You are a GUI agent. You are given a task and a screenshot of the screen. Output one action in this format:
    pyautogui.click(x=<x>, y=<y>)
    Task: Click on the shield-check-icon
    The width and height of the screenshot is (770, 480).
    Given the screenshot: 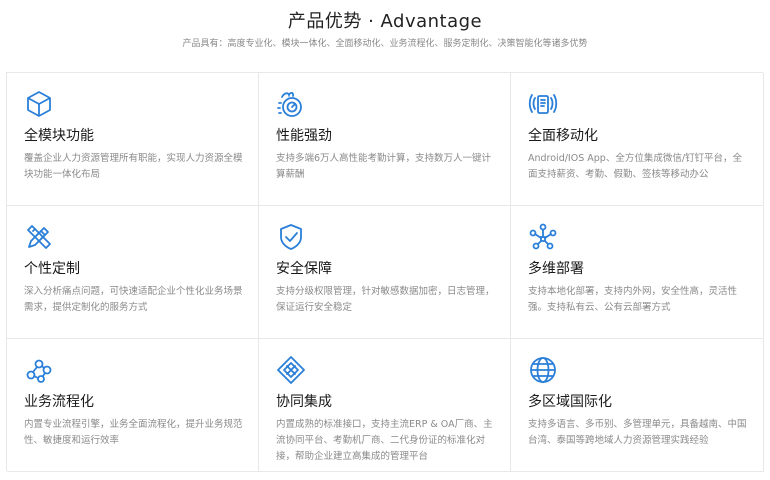 What is the action you would take?
    pyautogui.click(x=291, y=237)
    